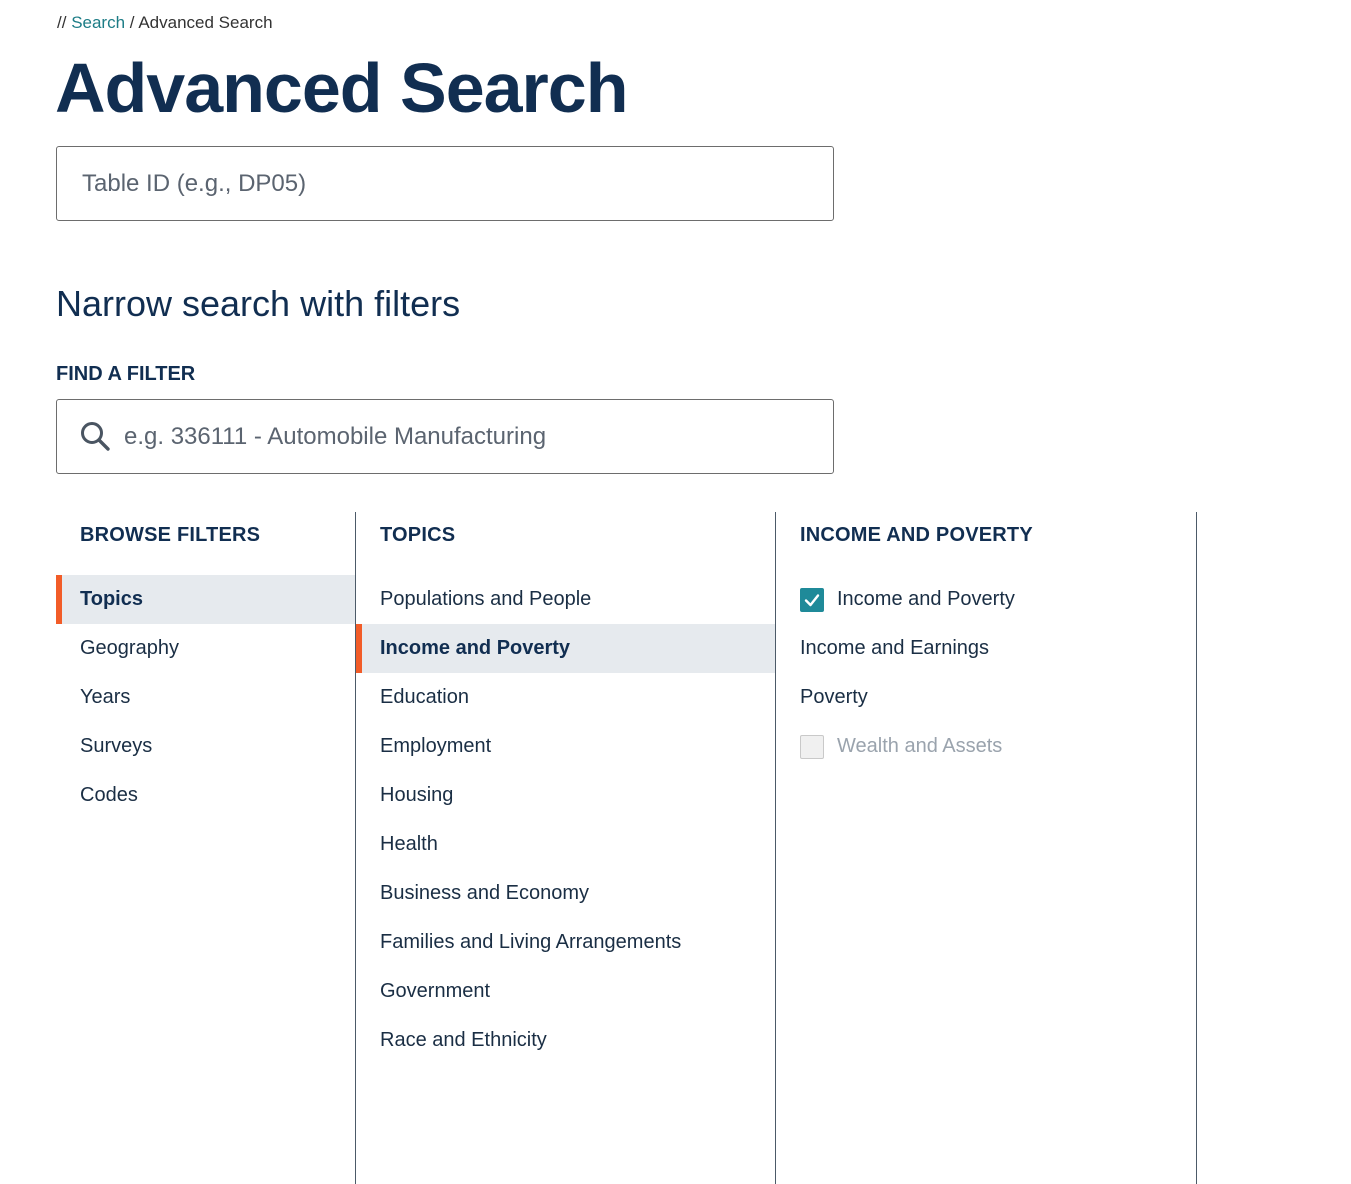  I want to click on topic-item-race-ethnicity: Race and Ethnicity, so click(566, 1040).